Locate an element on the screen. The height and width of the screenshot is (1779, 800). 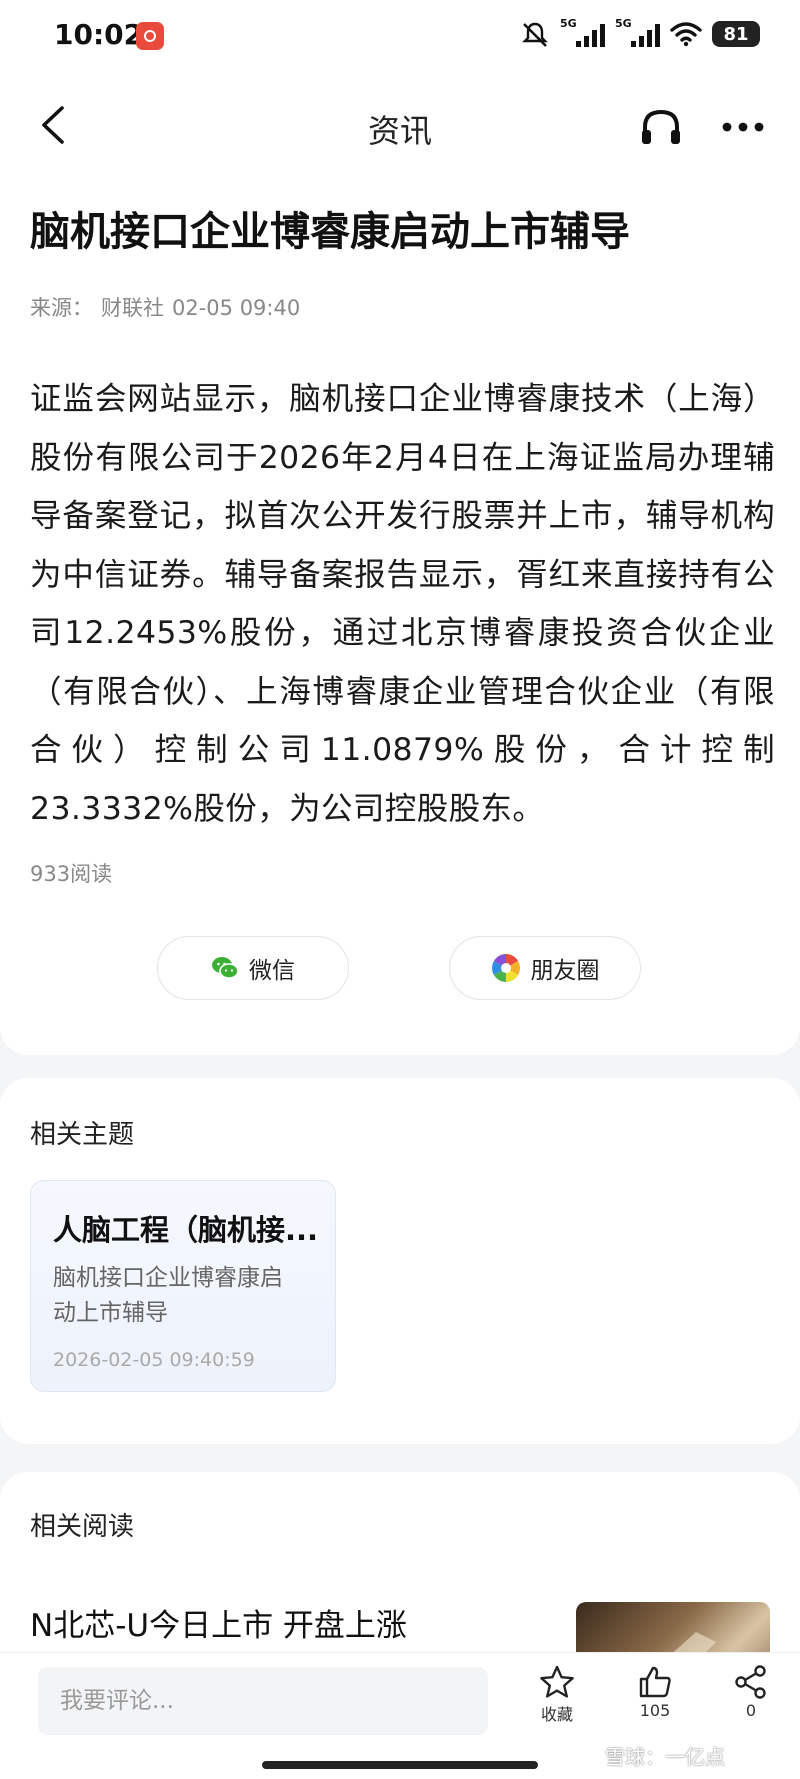
source-label: 来源： is located at coordinates (61, 308).